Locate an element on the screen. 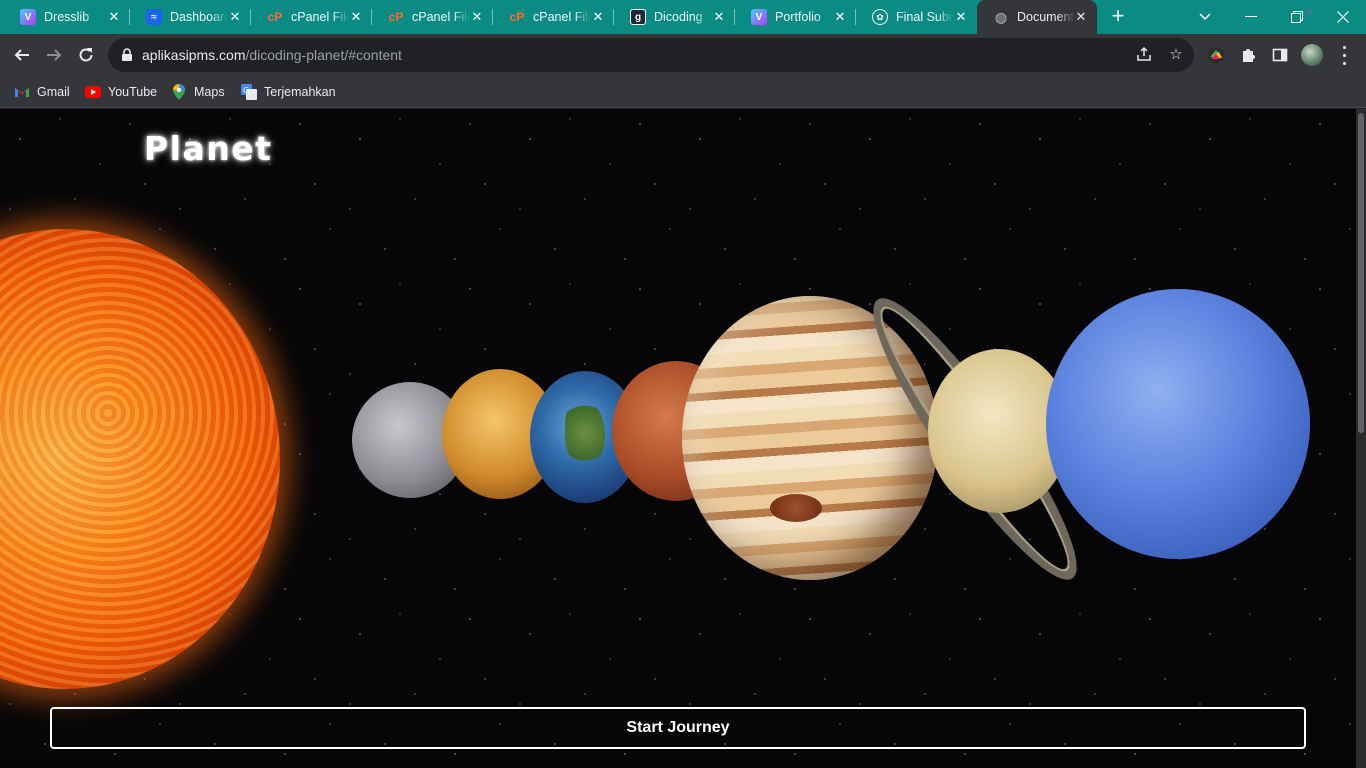 The image size is (1366, 768). minimize-button is located at coordinates (1251, 17).